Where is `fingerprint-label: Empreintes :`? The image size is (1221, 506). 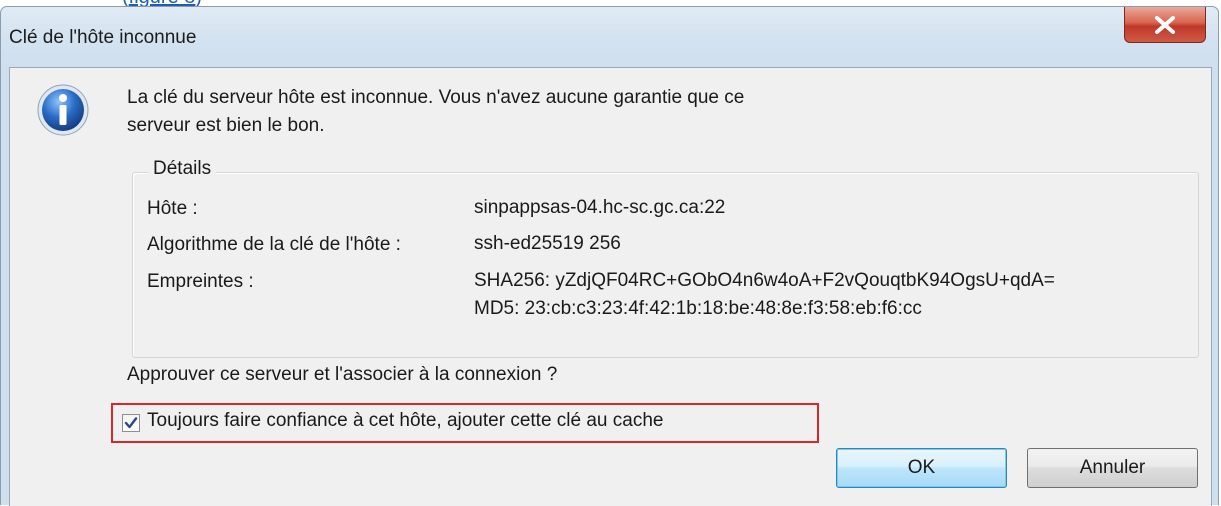
fingerprint-label: Empreintes : is located at coordinates (200, 281).